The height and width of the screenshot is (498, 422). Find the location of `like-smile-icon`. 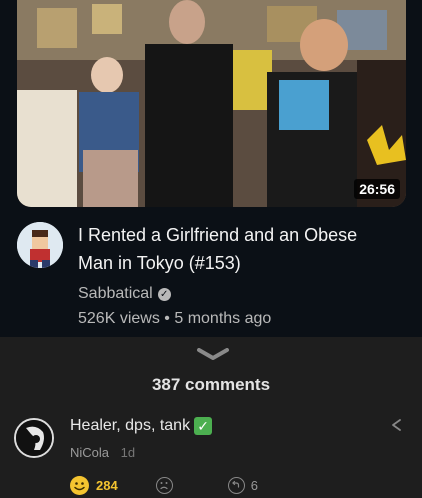

like-smile-icon is located at coordinates (79, 485).